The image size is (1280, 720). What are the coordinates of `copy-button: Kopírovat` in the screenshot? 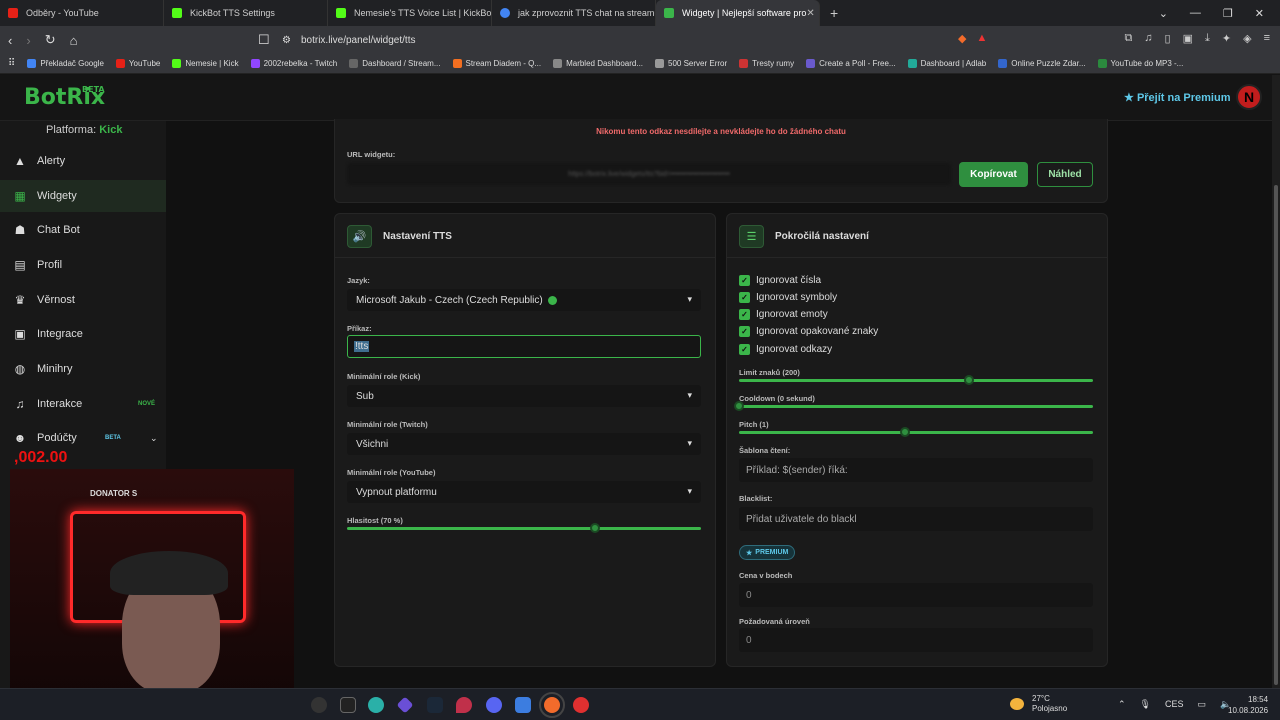 It's located at (993, 174).